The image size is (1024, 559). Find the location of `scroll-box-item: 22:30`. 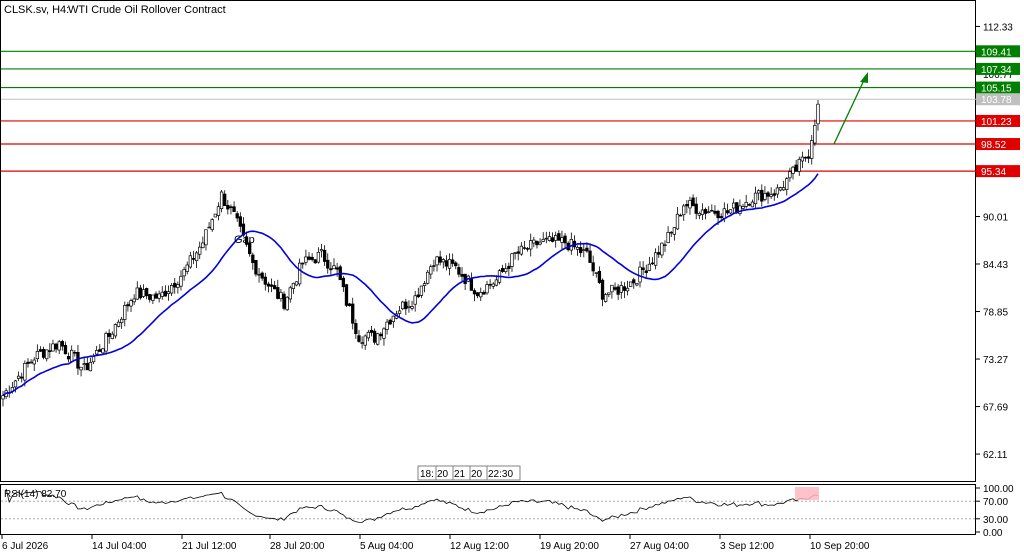

scroll-box-item: 22:30 is located at coordinates (500, 474).